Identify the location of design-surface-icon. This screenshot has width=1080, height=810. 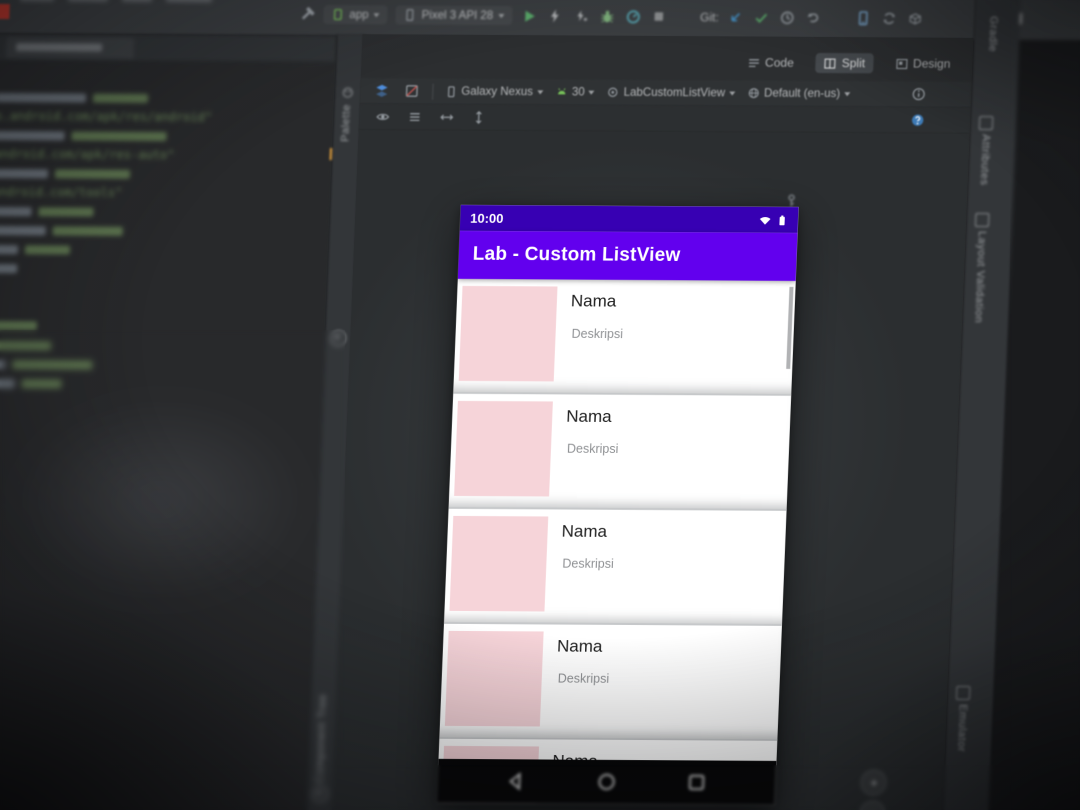
(381, 91).